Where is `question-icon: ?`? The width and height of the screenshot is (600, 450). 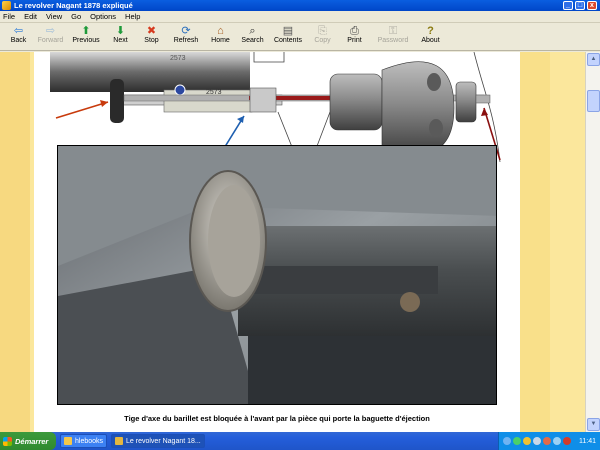
question-icon: ? is located at coordinates (430, 31).